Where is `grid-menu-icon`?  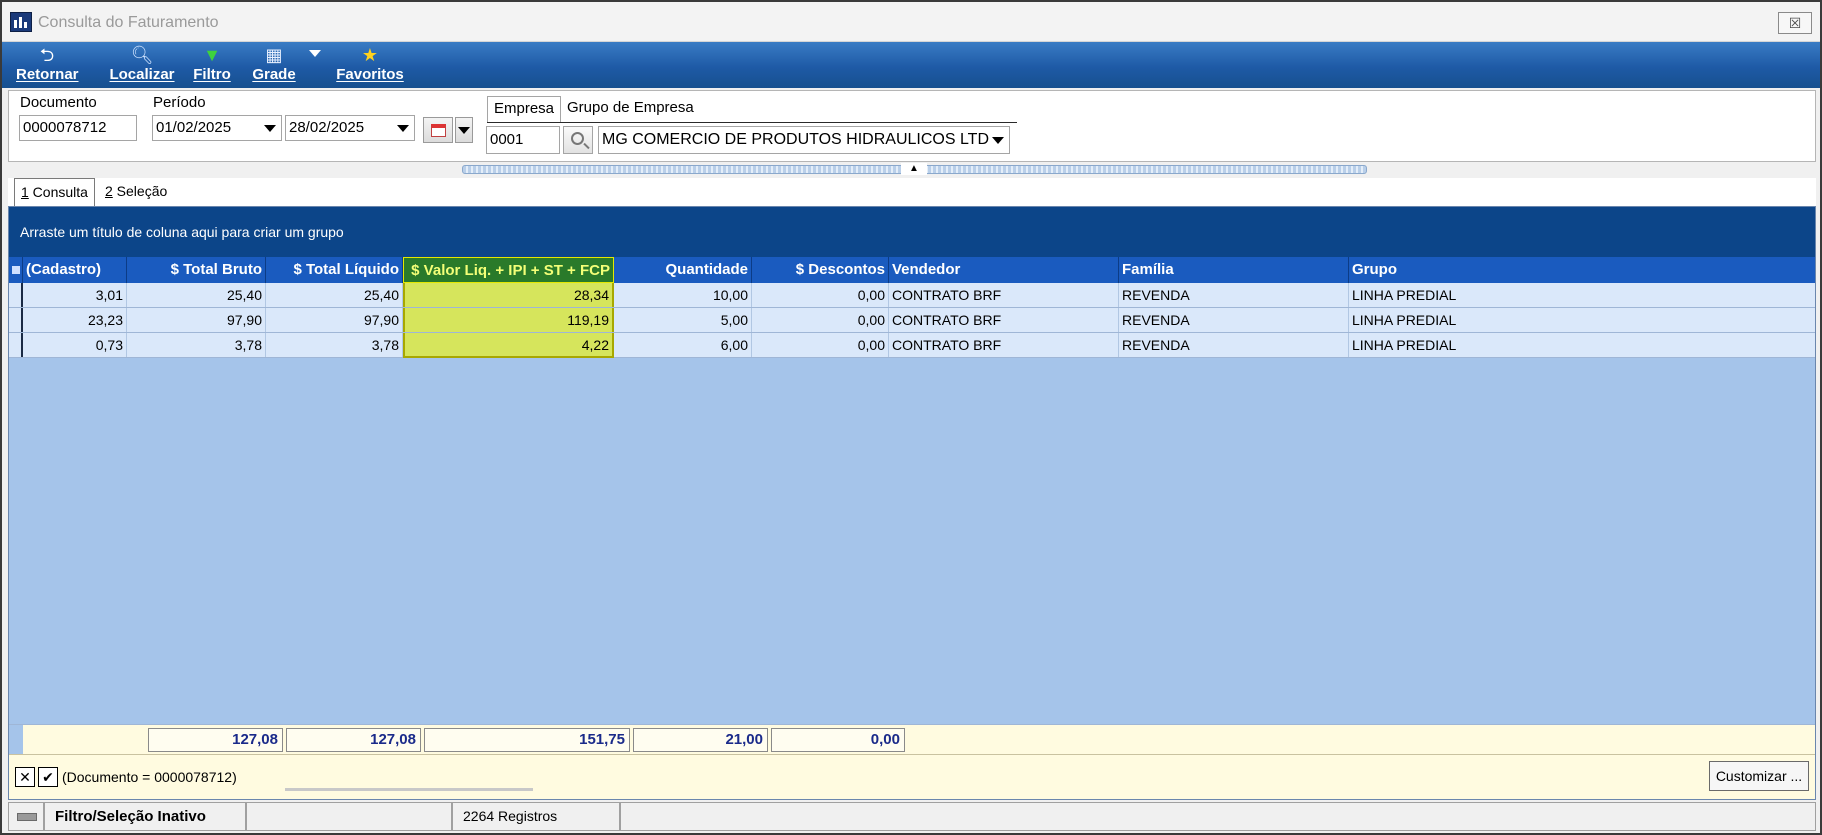 grid-menu-icon is located at coordinates (16, 270).